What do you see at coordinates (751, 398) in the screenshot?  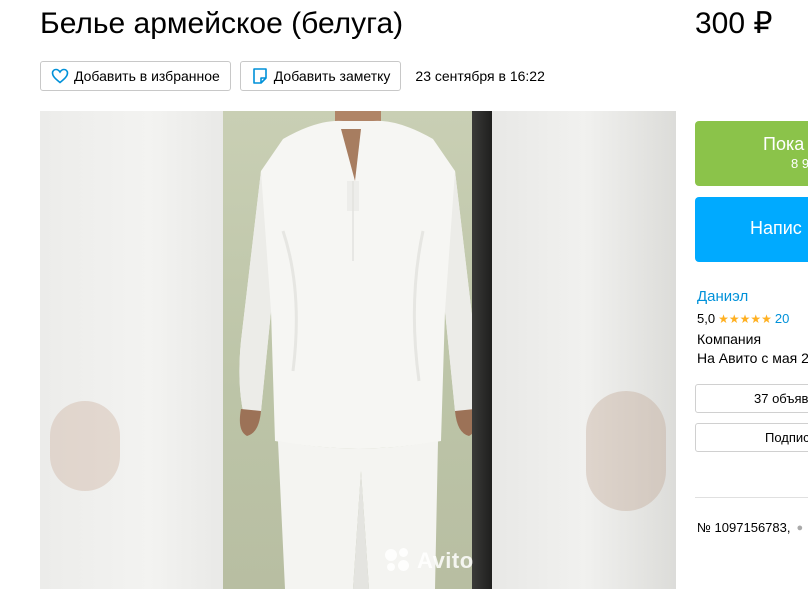 I see `seller-listings-button: 37 объяв` at bounding box center [751, 398].